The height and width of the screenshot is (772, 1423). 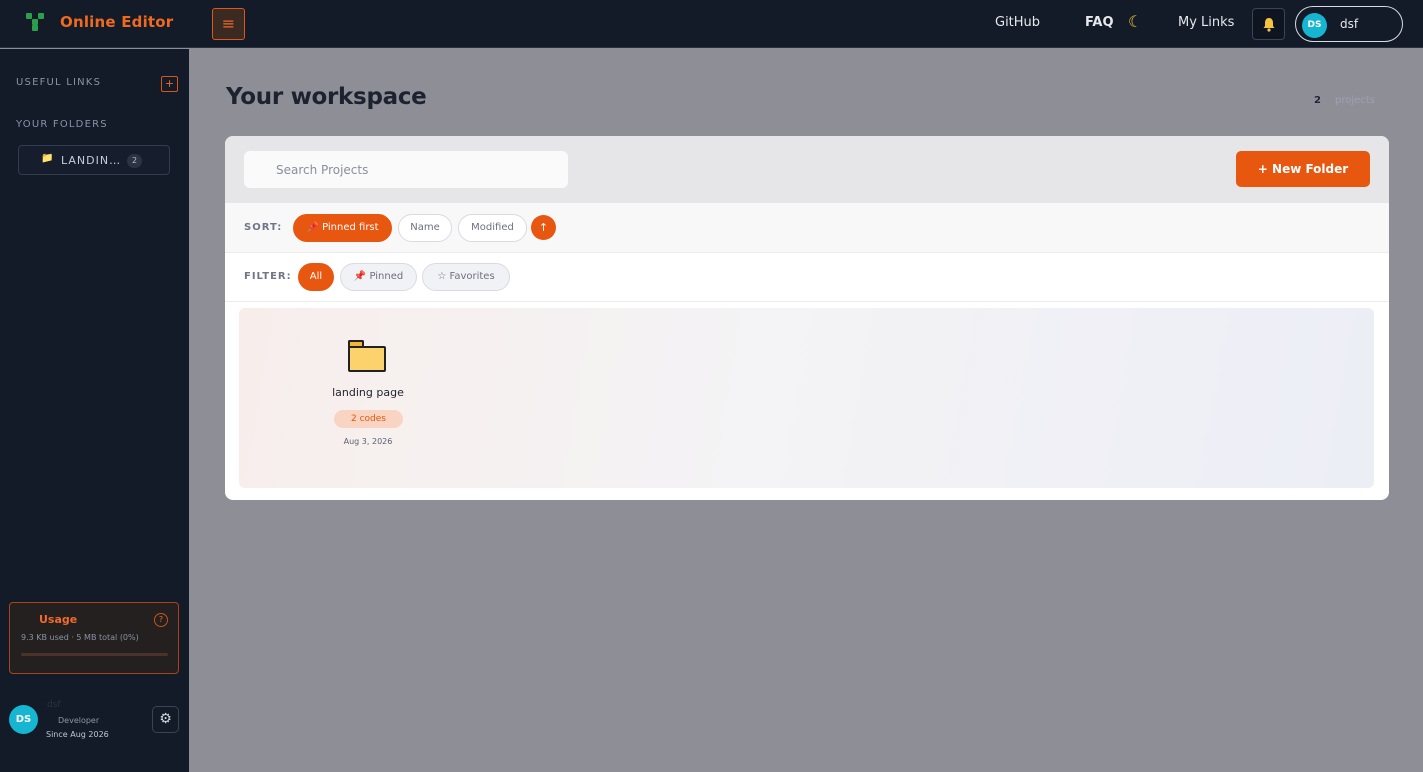 I want to click on settings-button: ⚙, so click(x=165, y=719).